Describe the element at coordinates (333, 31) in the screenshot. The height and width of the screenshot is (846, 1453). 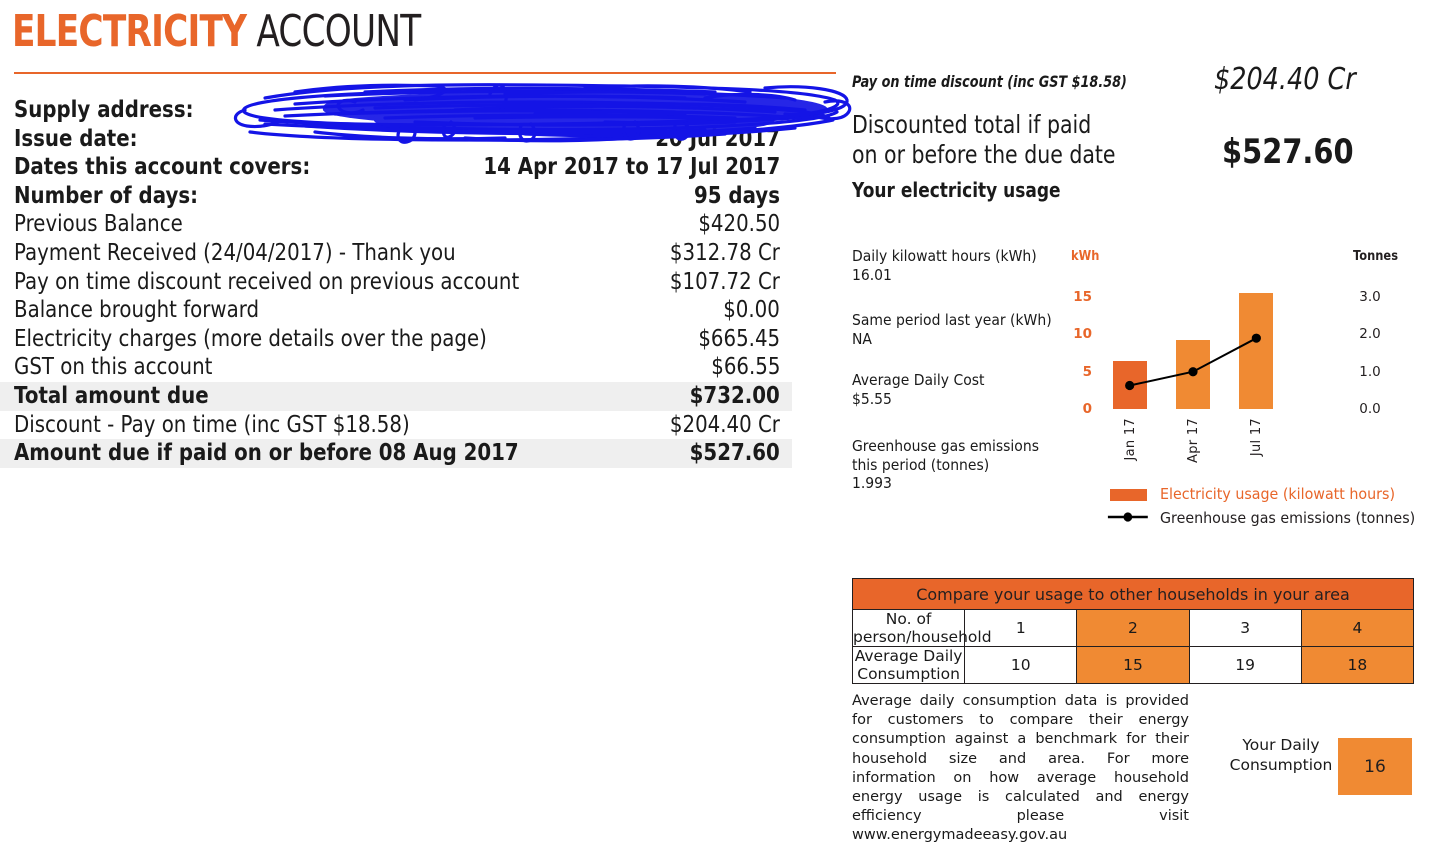
I see `page-title-rest: ACCOUNT` at that location.